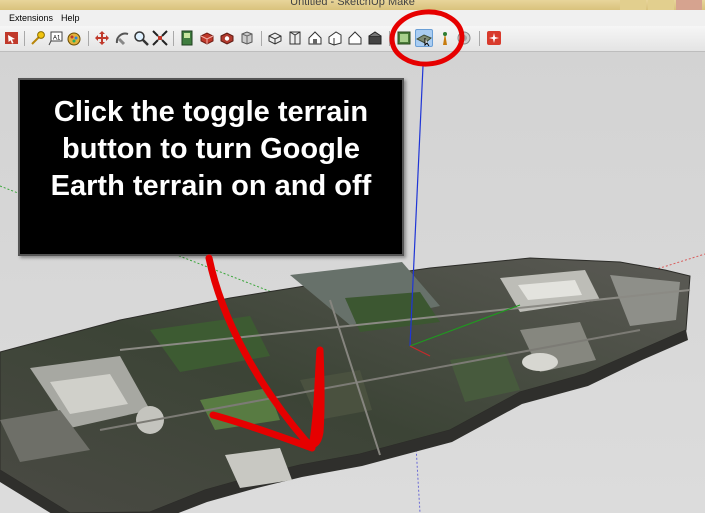 This screenshot has height=513, width=705. I want to click on orbit-icon, so click(122, 38).